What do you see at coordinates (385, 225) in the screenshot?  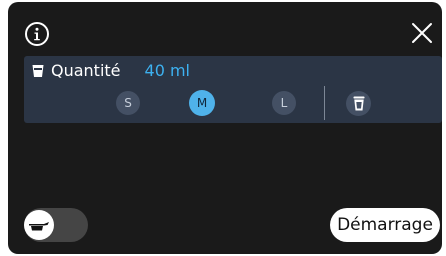 I see `start-button: Démarrage` at bounding box center [385, 225].